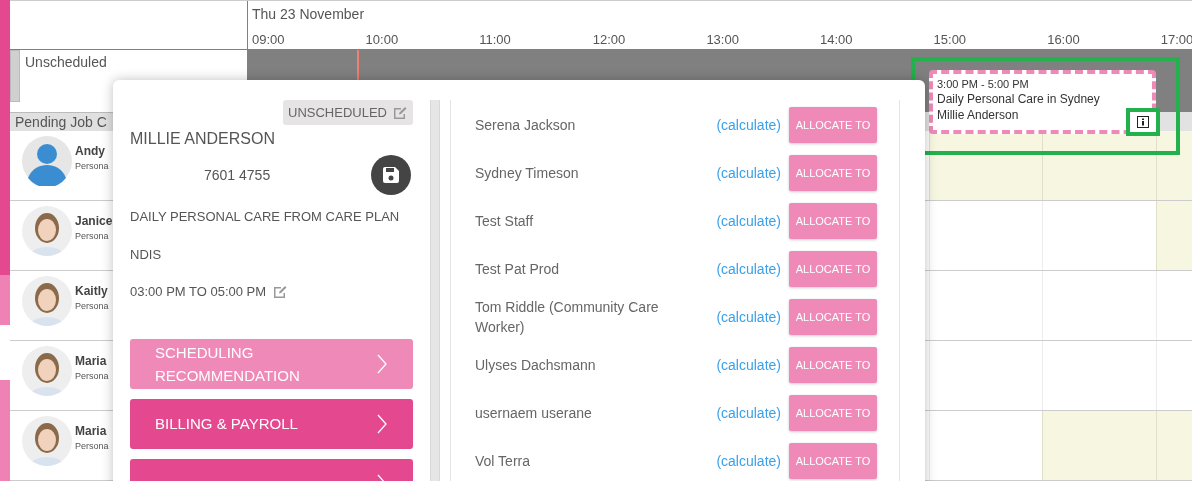  I want to click on hour-label: 10:00, so click(382, 40).